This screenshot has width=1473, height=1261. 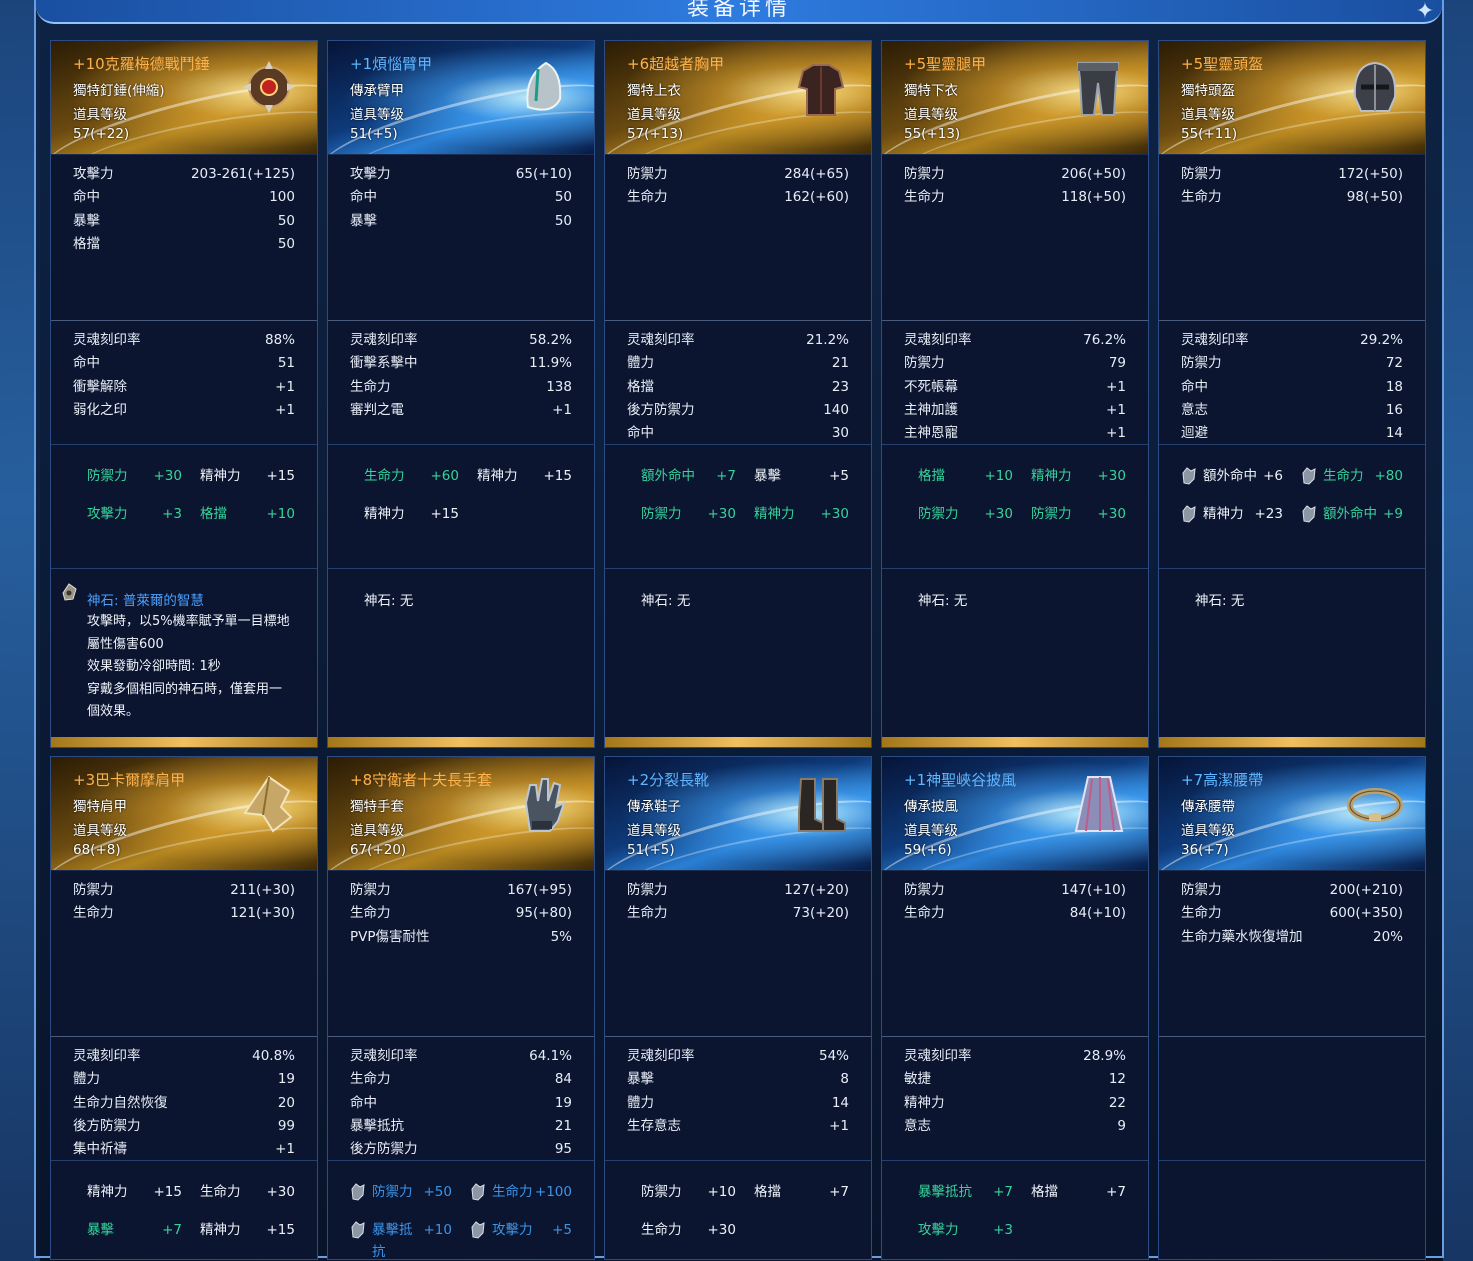 What do you see at coordinates (738, 433) in the screenshot?
I see `stat-row: 命中 30` at bounding box center [738, 433].